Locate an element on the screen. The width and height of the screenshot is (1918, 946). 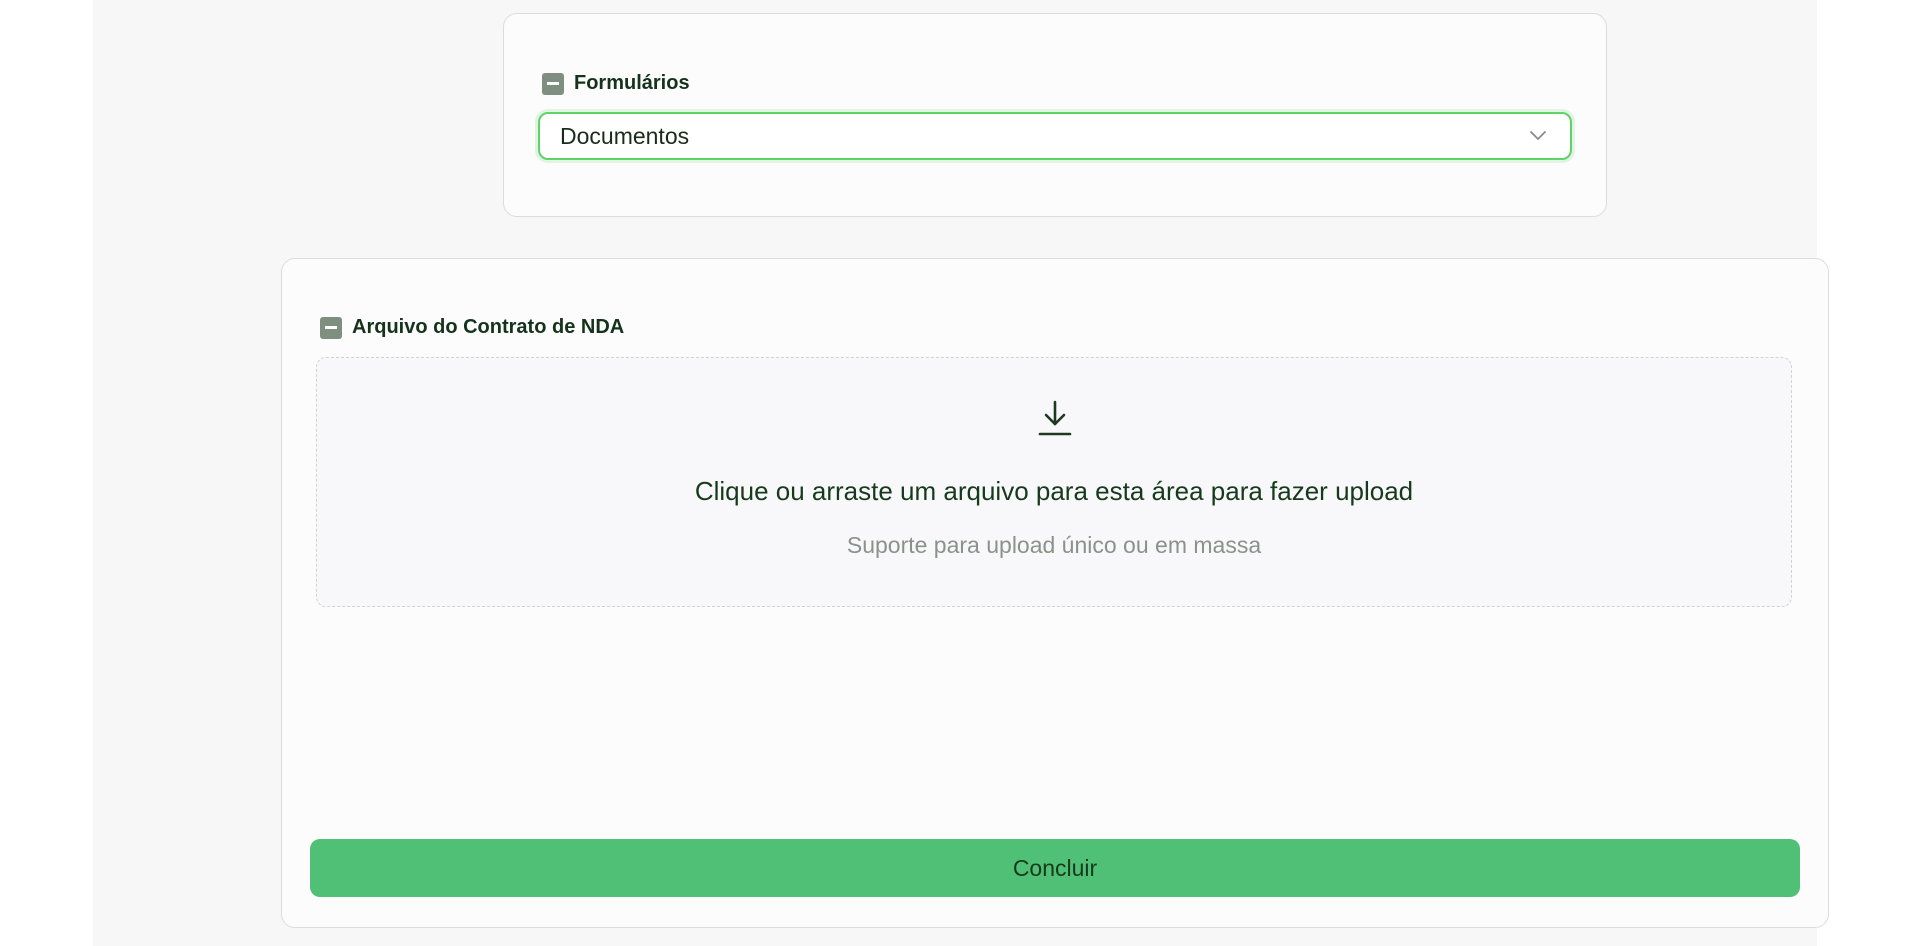
conclude-button: Concluir is located at coordinates (1055, 868).